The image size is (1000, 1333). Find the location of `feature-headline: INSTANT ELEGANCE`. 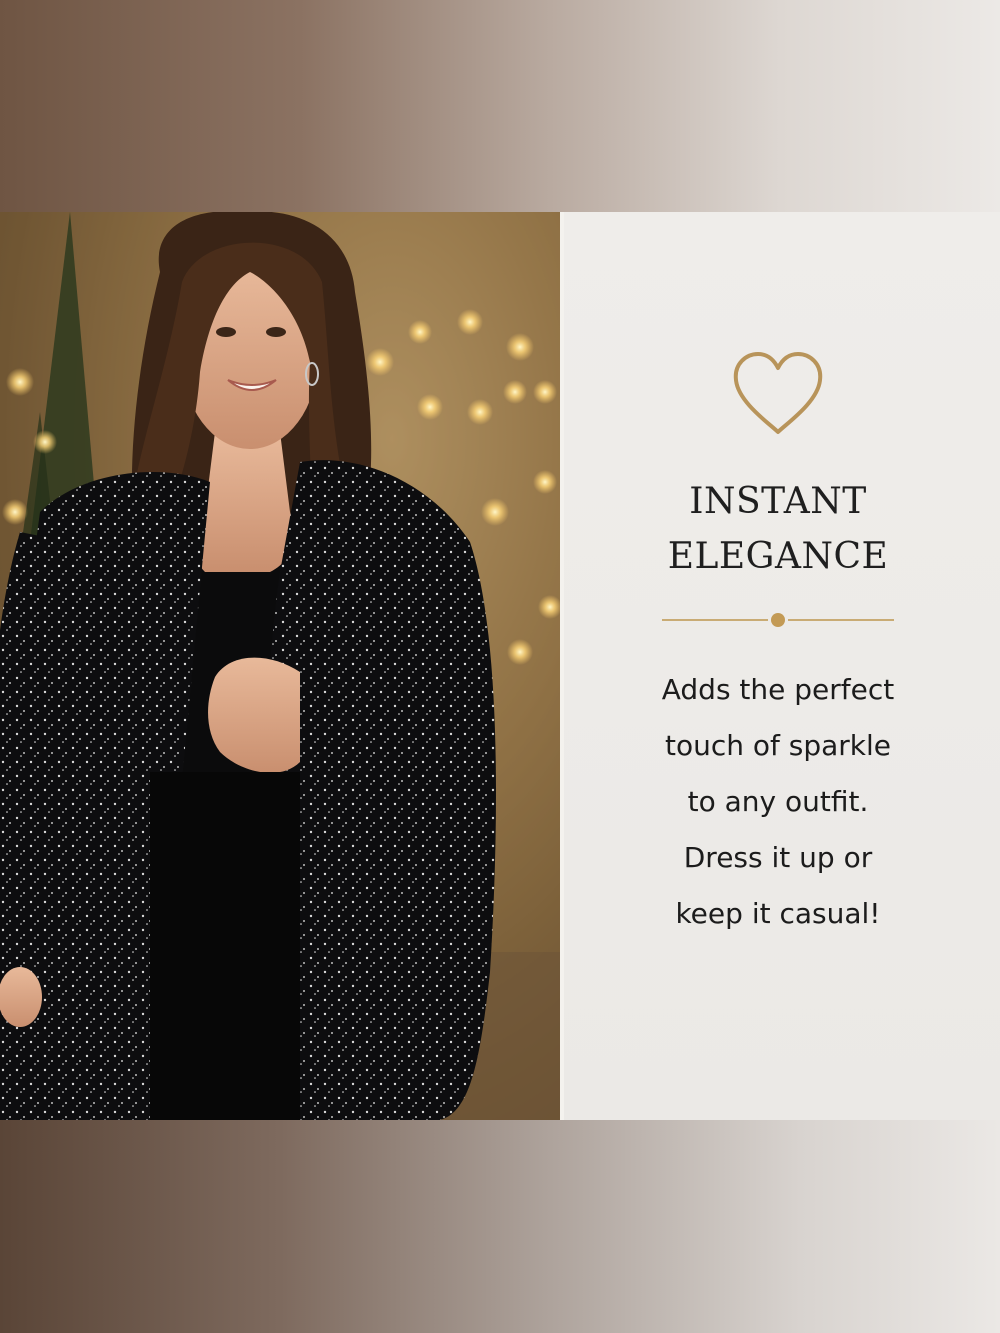

feature-headline: INSTANT ELEGANCE is located at coordinates (778, 529).